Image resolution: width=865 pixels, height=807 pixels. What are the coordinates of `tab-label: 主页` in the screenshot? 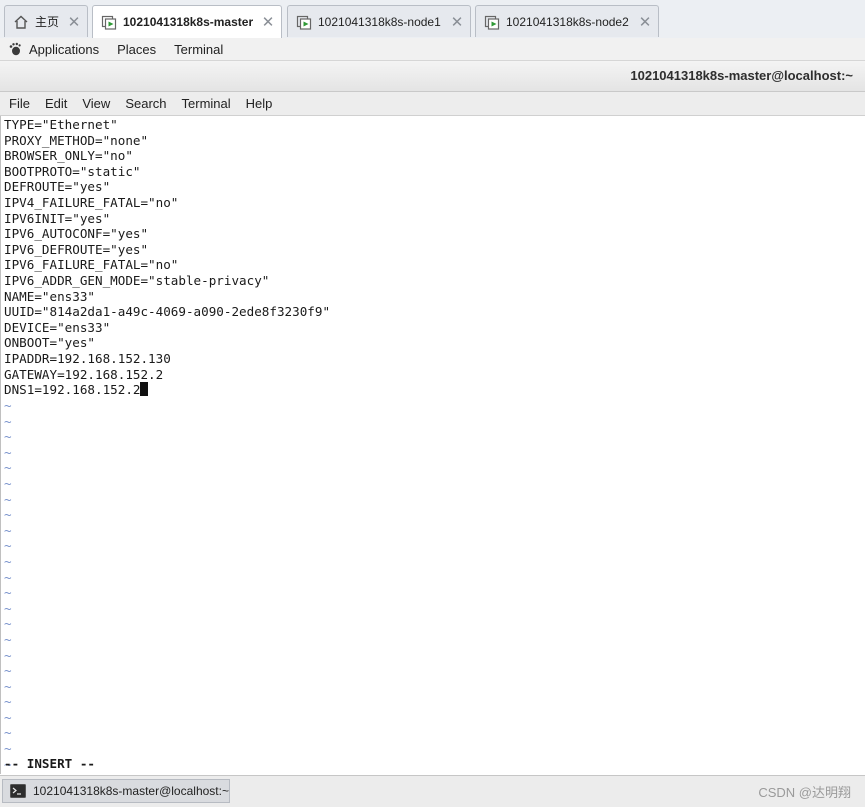 It's located at (47, 22).